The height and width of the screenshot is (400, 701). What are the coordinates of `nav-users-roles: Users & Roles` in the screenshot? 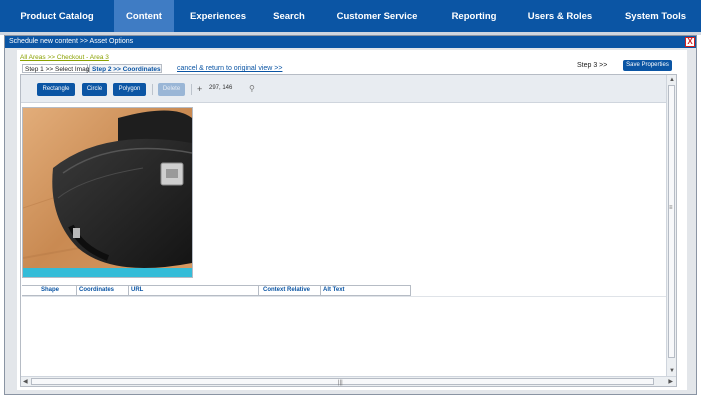 It's located at (560, 16).